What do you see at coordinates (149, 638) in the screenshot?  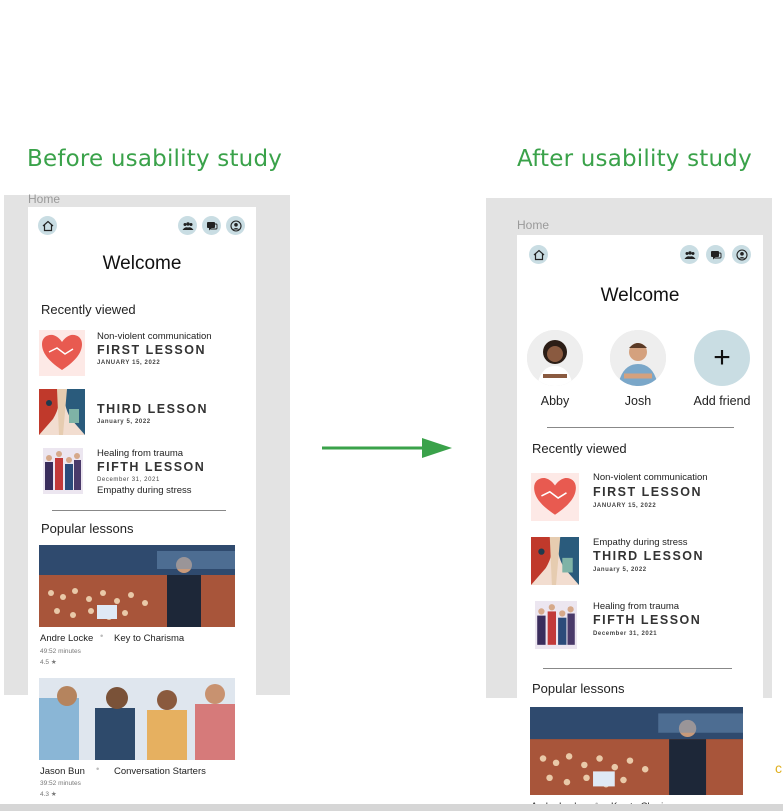 I see `lesson-name: Key to Charisma` at bounding box center [149, 638].